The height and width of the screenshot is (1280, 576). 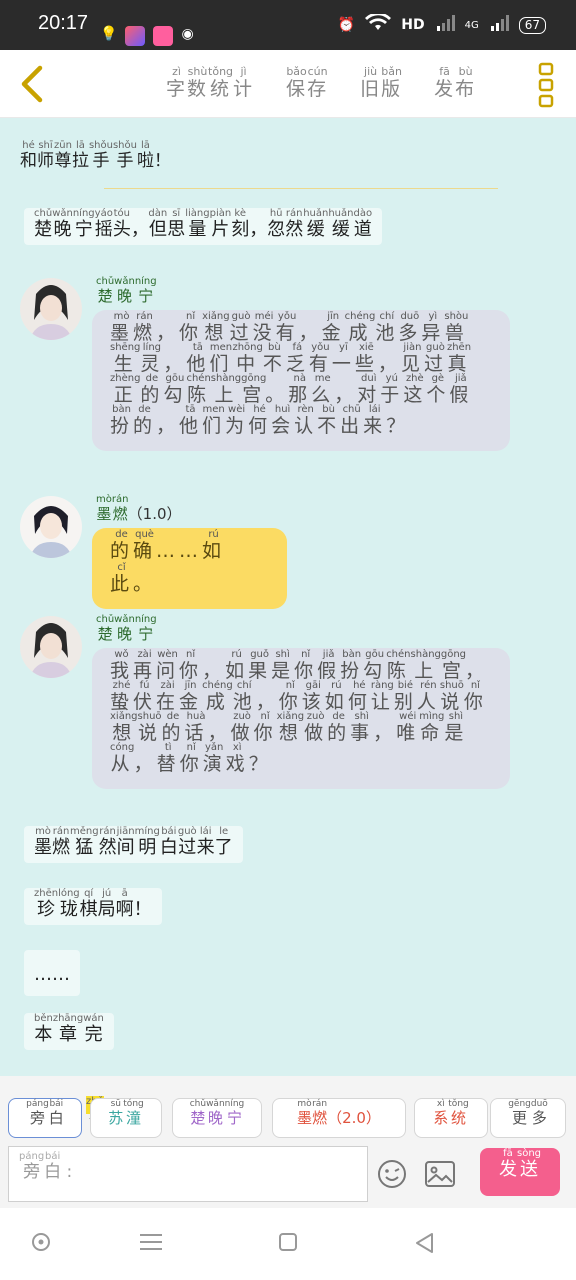 I want to click on message-char: 是shì, so click(x=283, y=665).